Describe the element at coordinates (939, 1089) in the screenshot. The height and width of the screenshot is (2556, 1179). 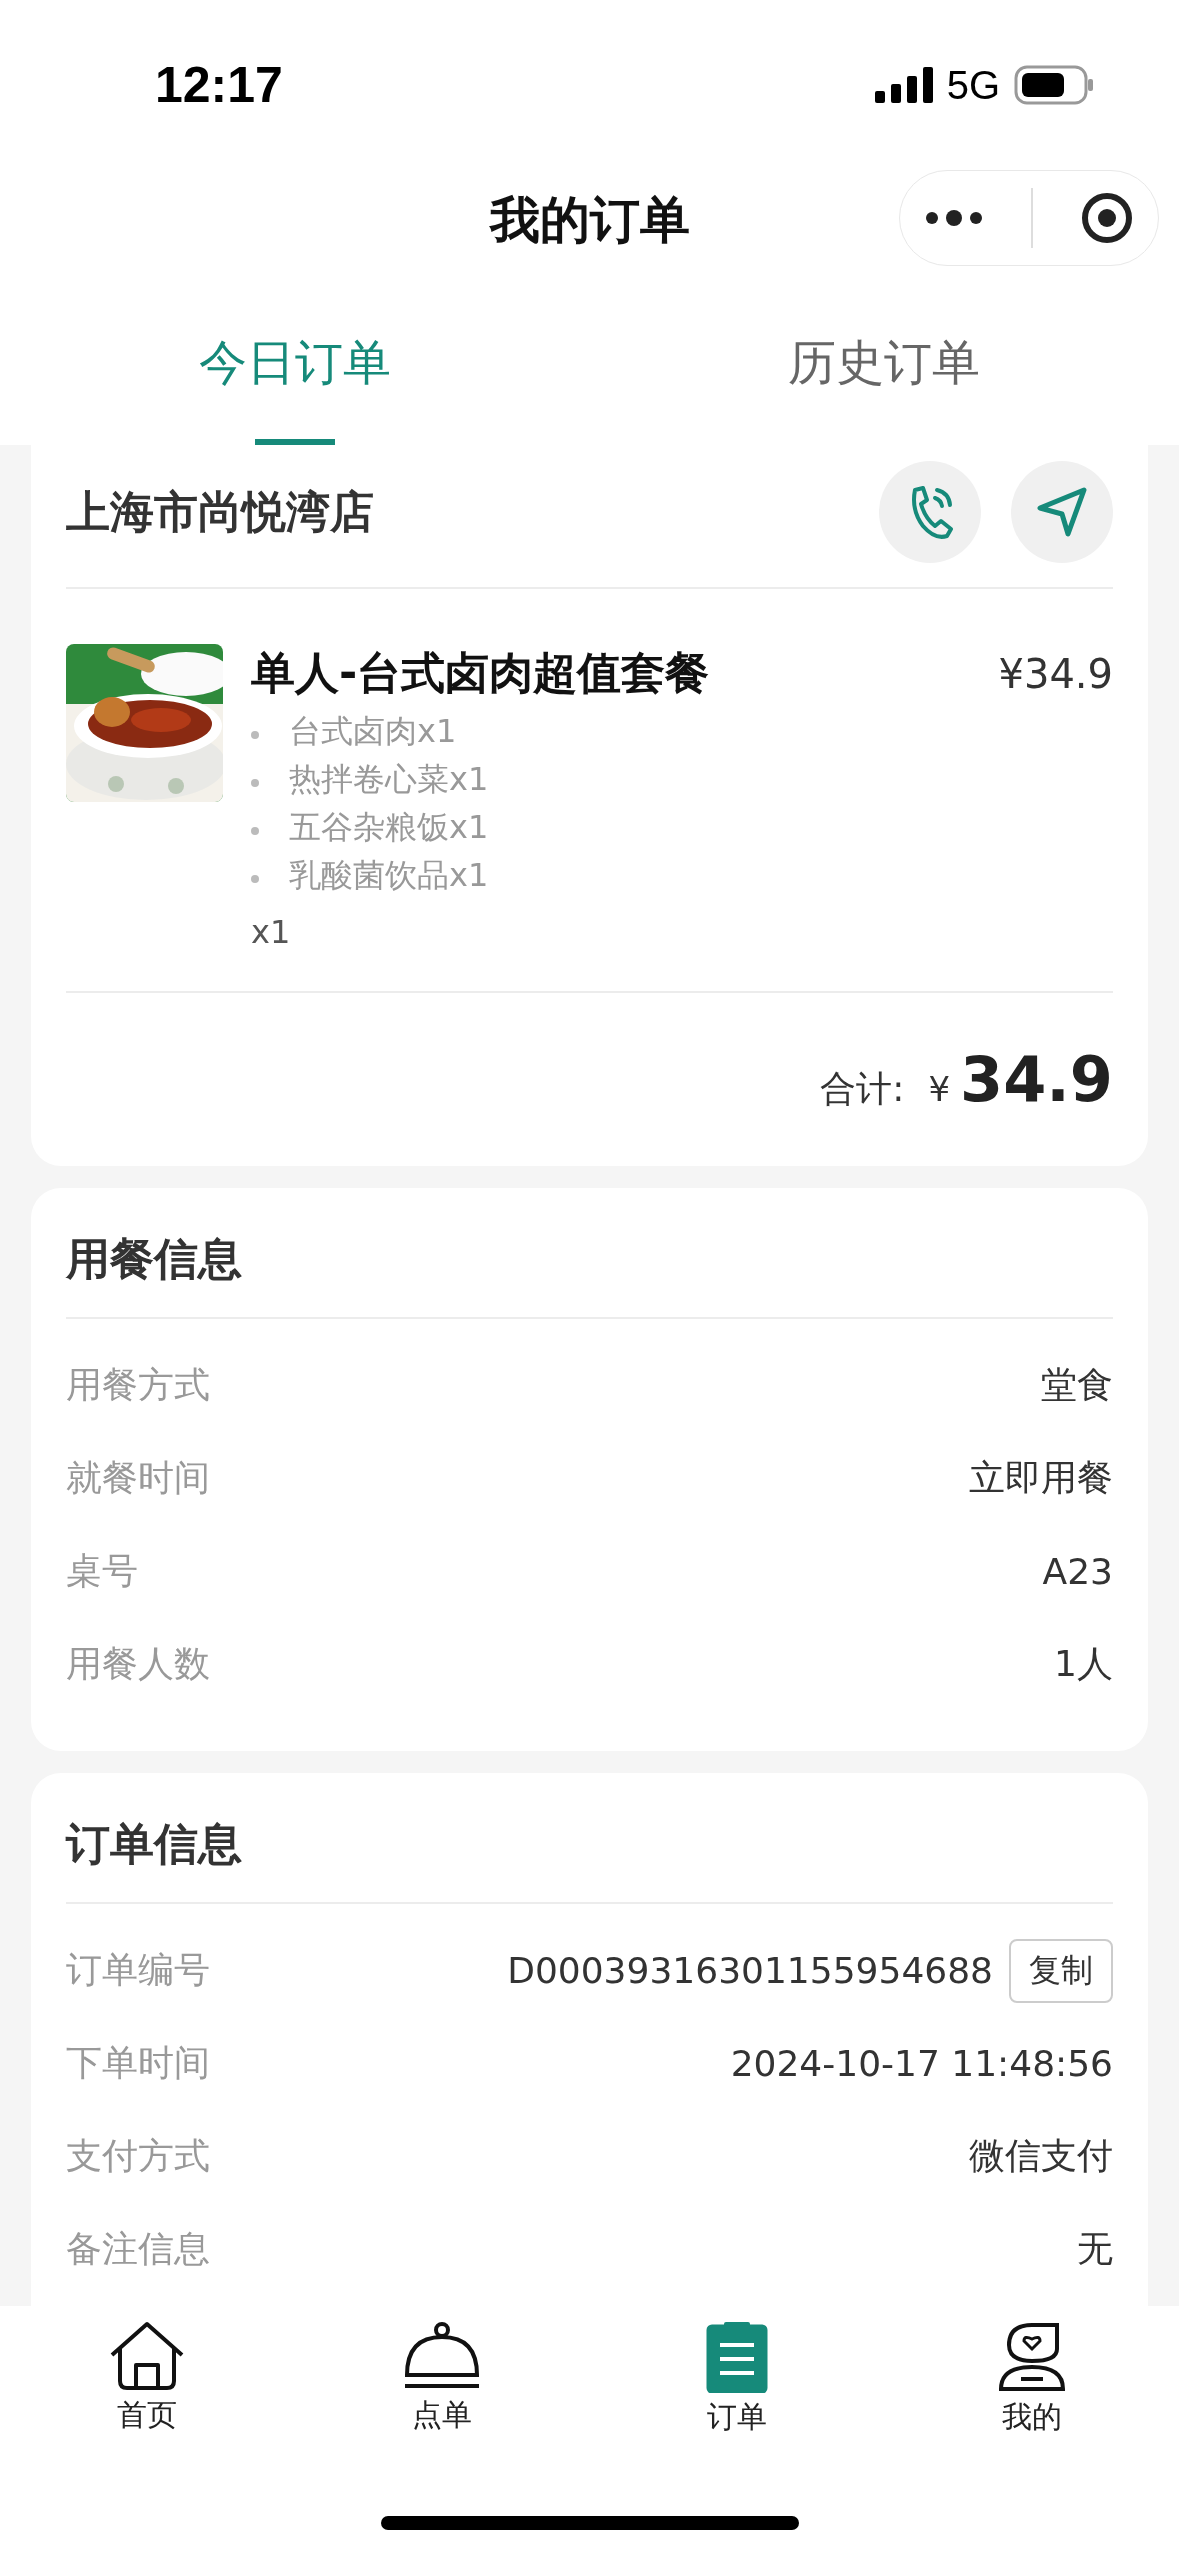
I see `currency-sign: ¥` at that location.